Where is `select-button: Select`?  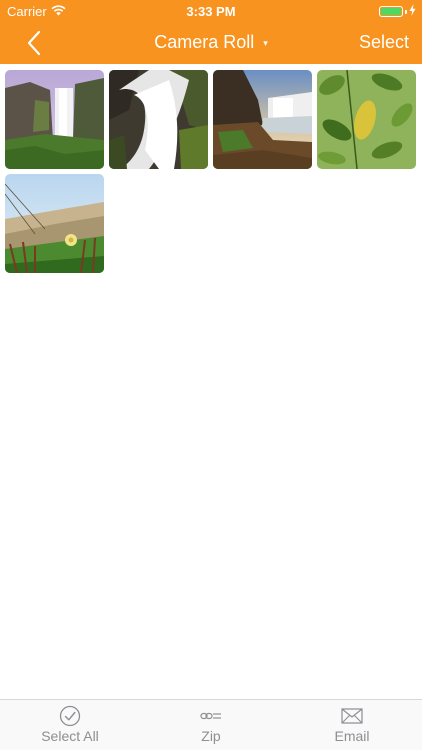
select-button: Select is located at coordinates (384, 42).